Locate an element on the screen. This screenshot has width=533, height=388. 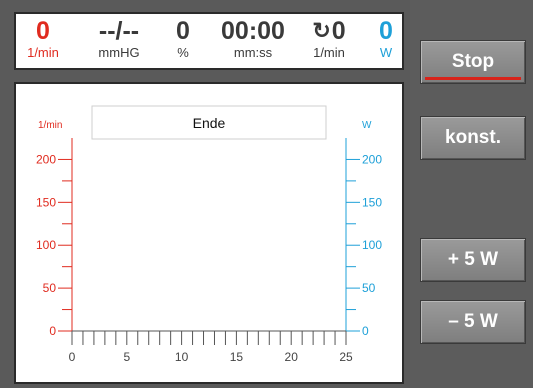
stop-button: Stop is located at coordinates (473, 62).